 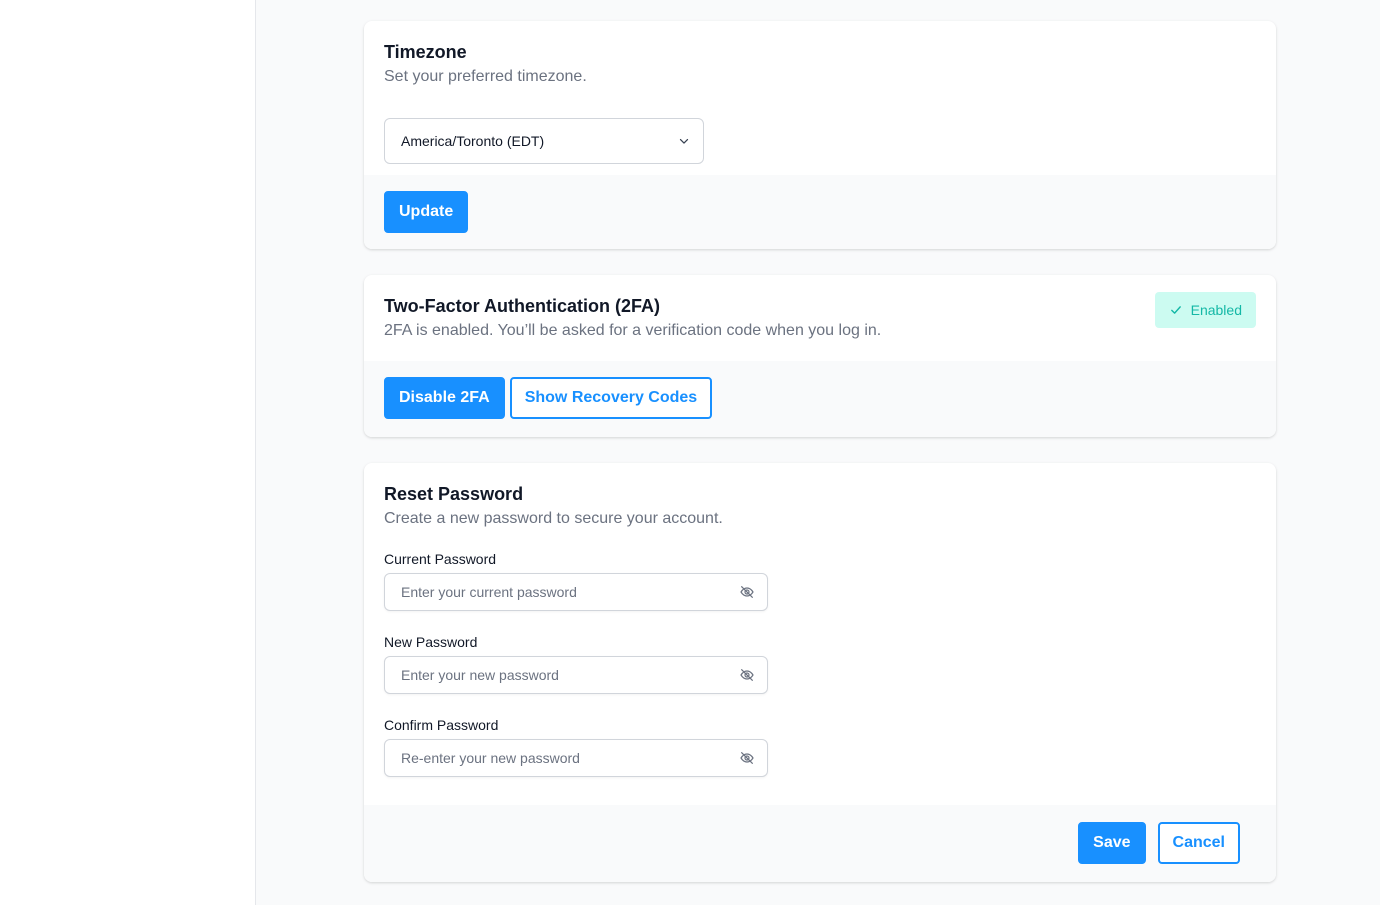 What do you see at coordinates (820, 212) in the screenshot?
I see `timezone-card-footer: Update` at bounding box center [820, 212].